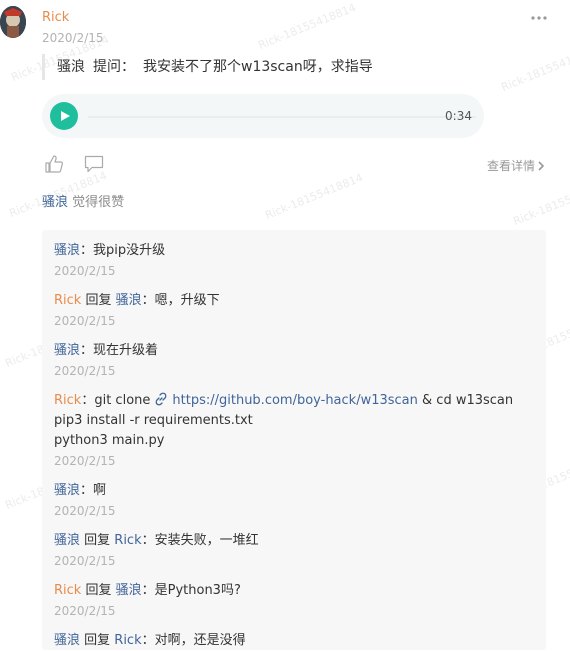  Describe the element at coordinates (187, 300) in the screenshot. I see `comment-text: 嗯，升级下` at that location.